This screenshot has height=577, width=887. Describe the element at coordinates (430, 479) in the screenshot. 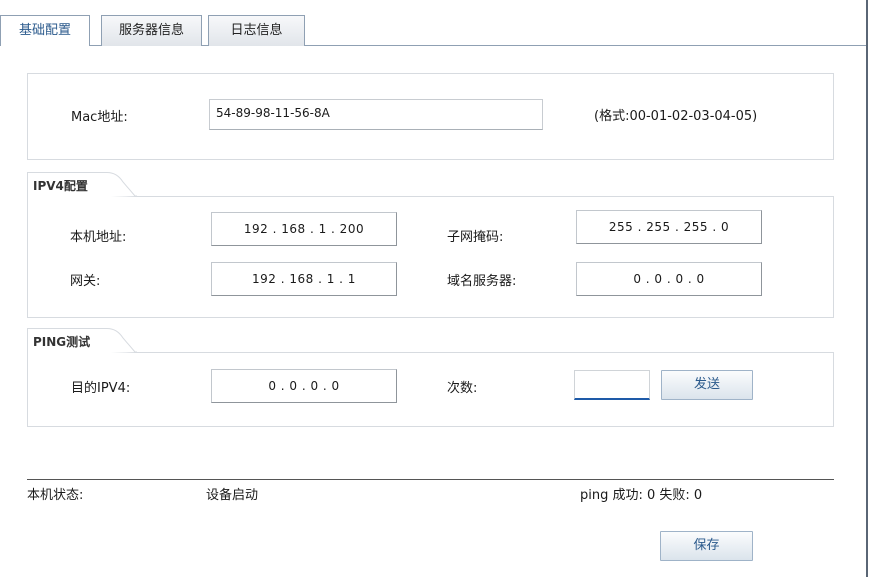

I see `status-divider` at that location.